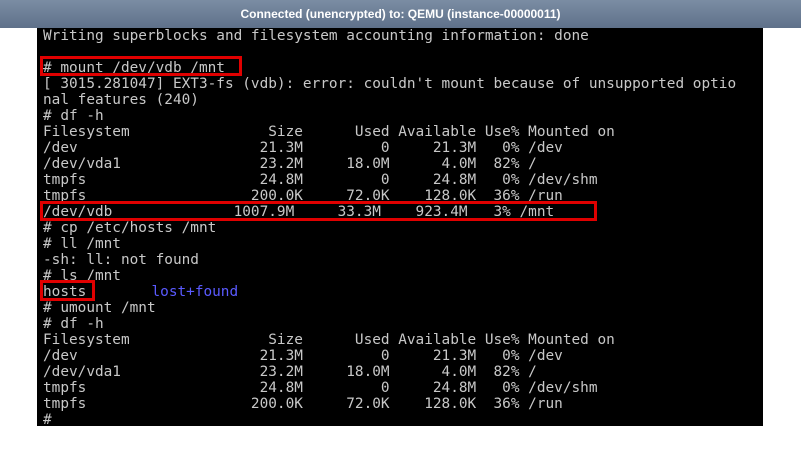 The width and height of the screenshot is (801, 451). I want to click on terminal-line-vdb-row: /dev/vdb 1007.9M 33.3M 923.4M 3% /mnt, so click(299, 212).